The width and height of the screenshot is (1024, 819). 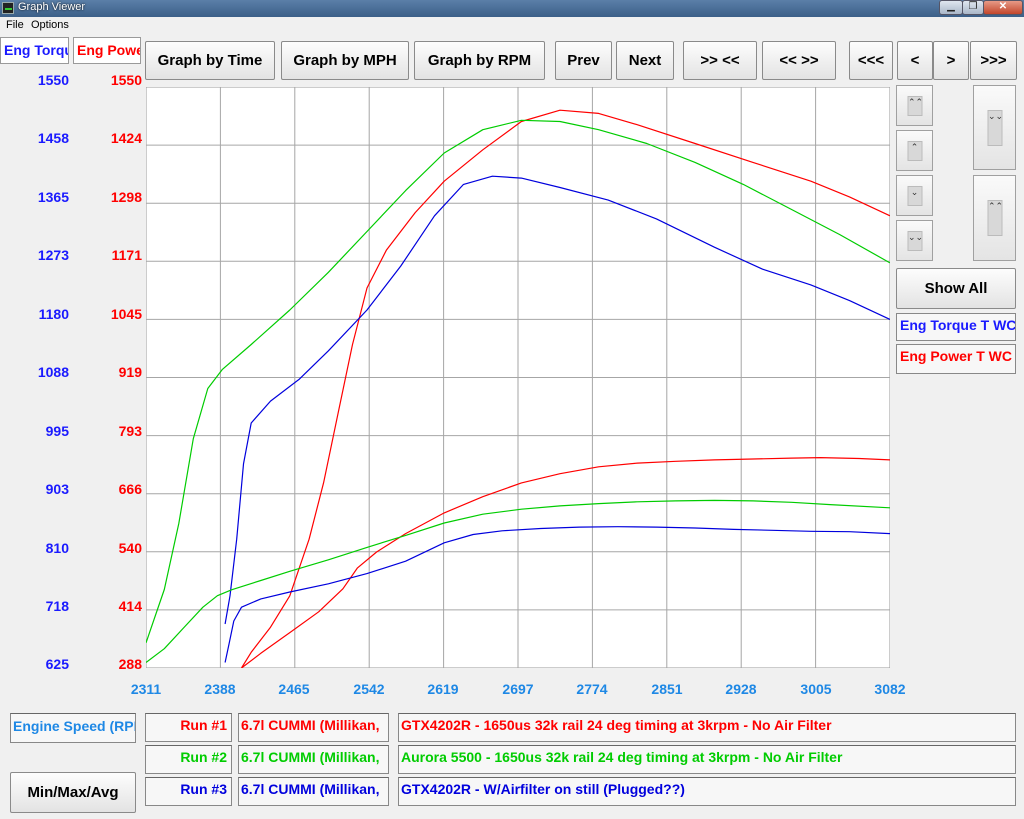 I want to click on run-2-vehicle: 6.7l CUMMI (Millikan,, so click(x=313, y=759).